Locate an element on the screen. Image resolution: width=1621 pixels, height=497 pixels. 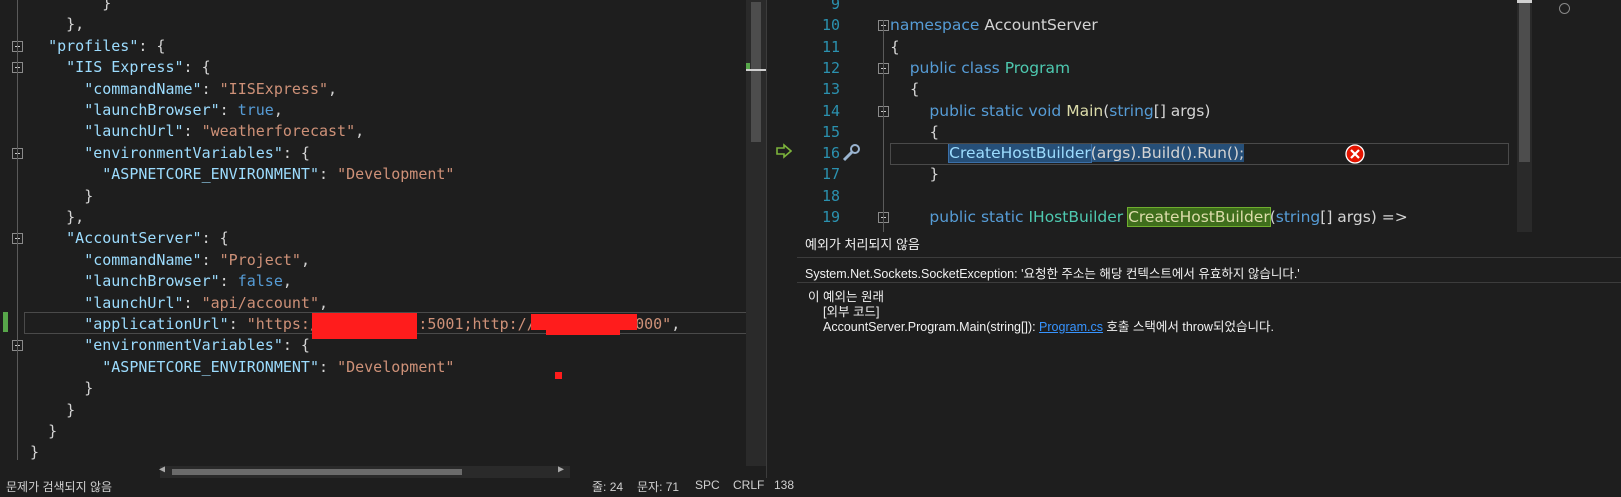
frame-link: Program.cs is located at coordinates (1071, 327).